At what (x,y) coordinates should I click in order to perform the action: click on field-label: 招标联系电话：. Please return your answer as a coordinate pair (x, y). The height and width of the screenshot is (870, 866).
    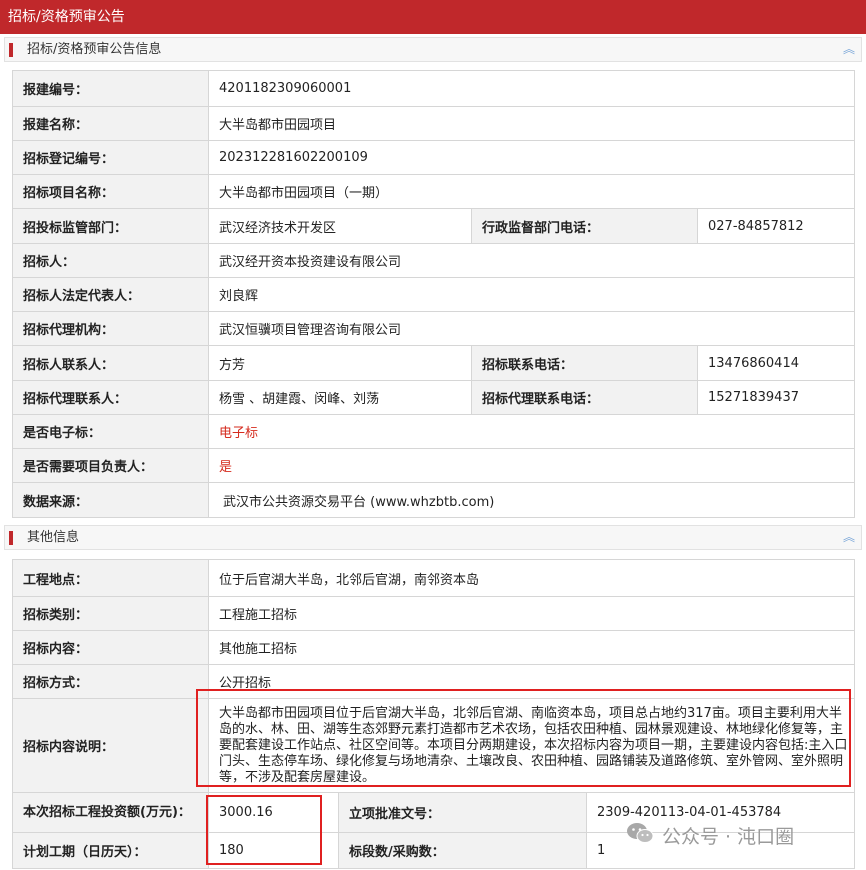
    Looking at the image, I should click on (584, 363).